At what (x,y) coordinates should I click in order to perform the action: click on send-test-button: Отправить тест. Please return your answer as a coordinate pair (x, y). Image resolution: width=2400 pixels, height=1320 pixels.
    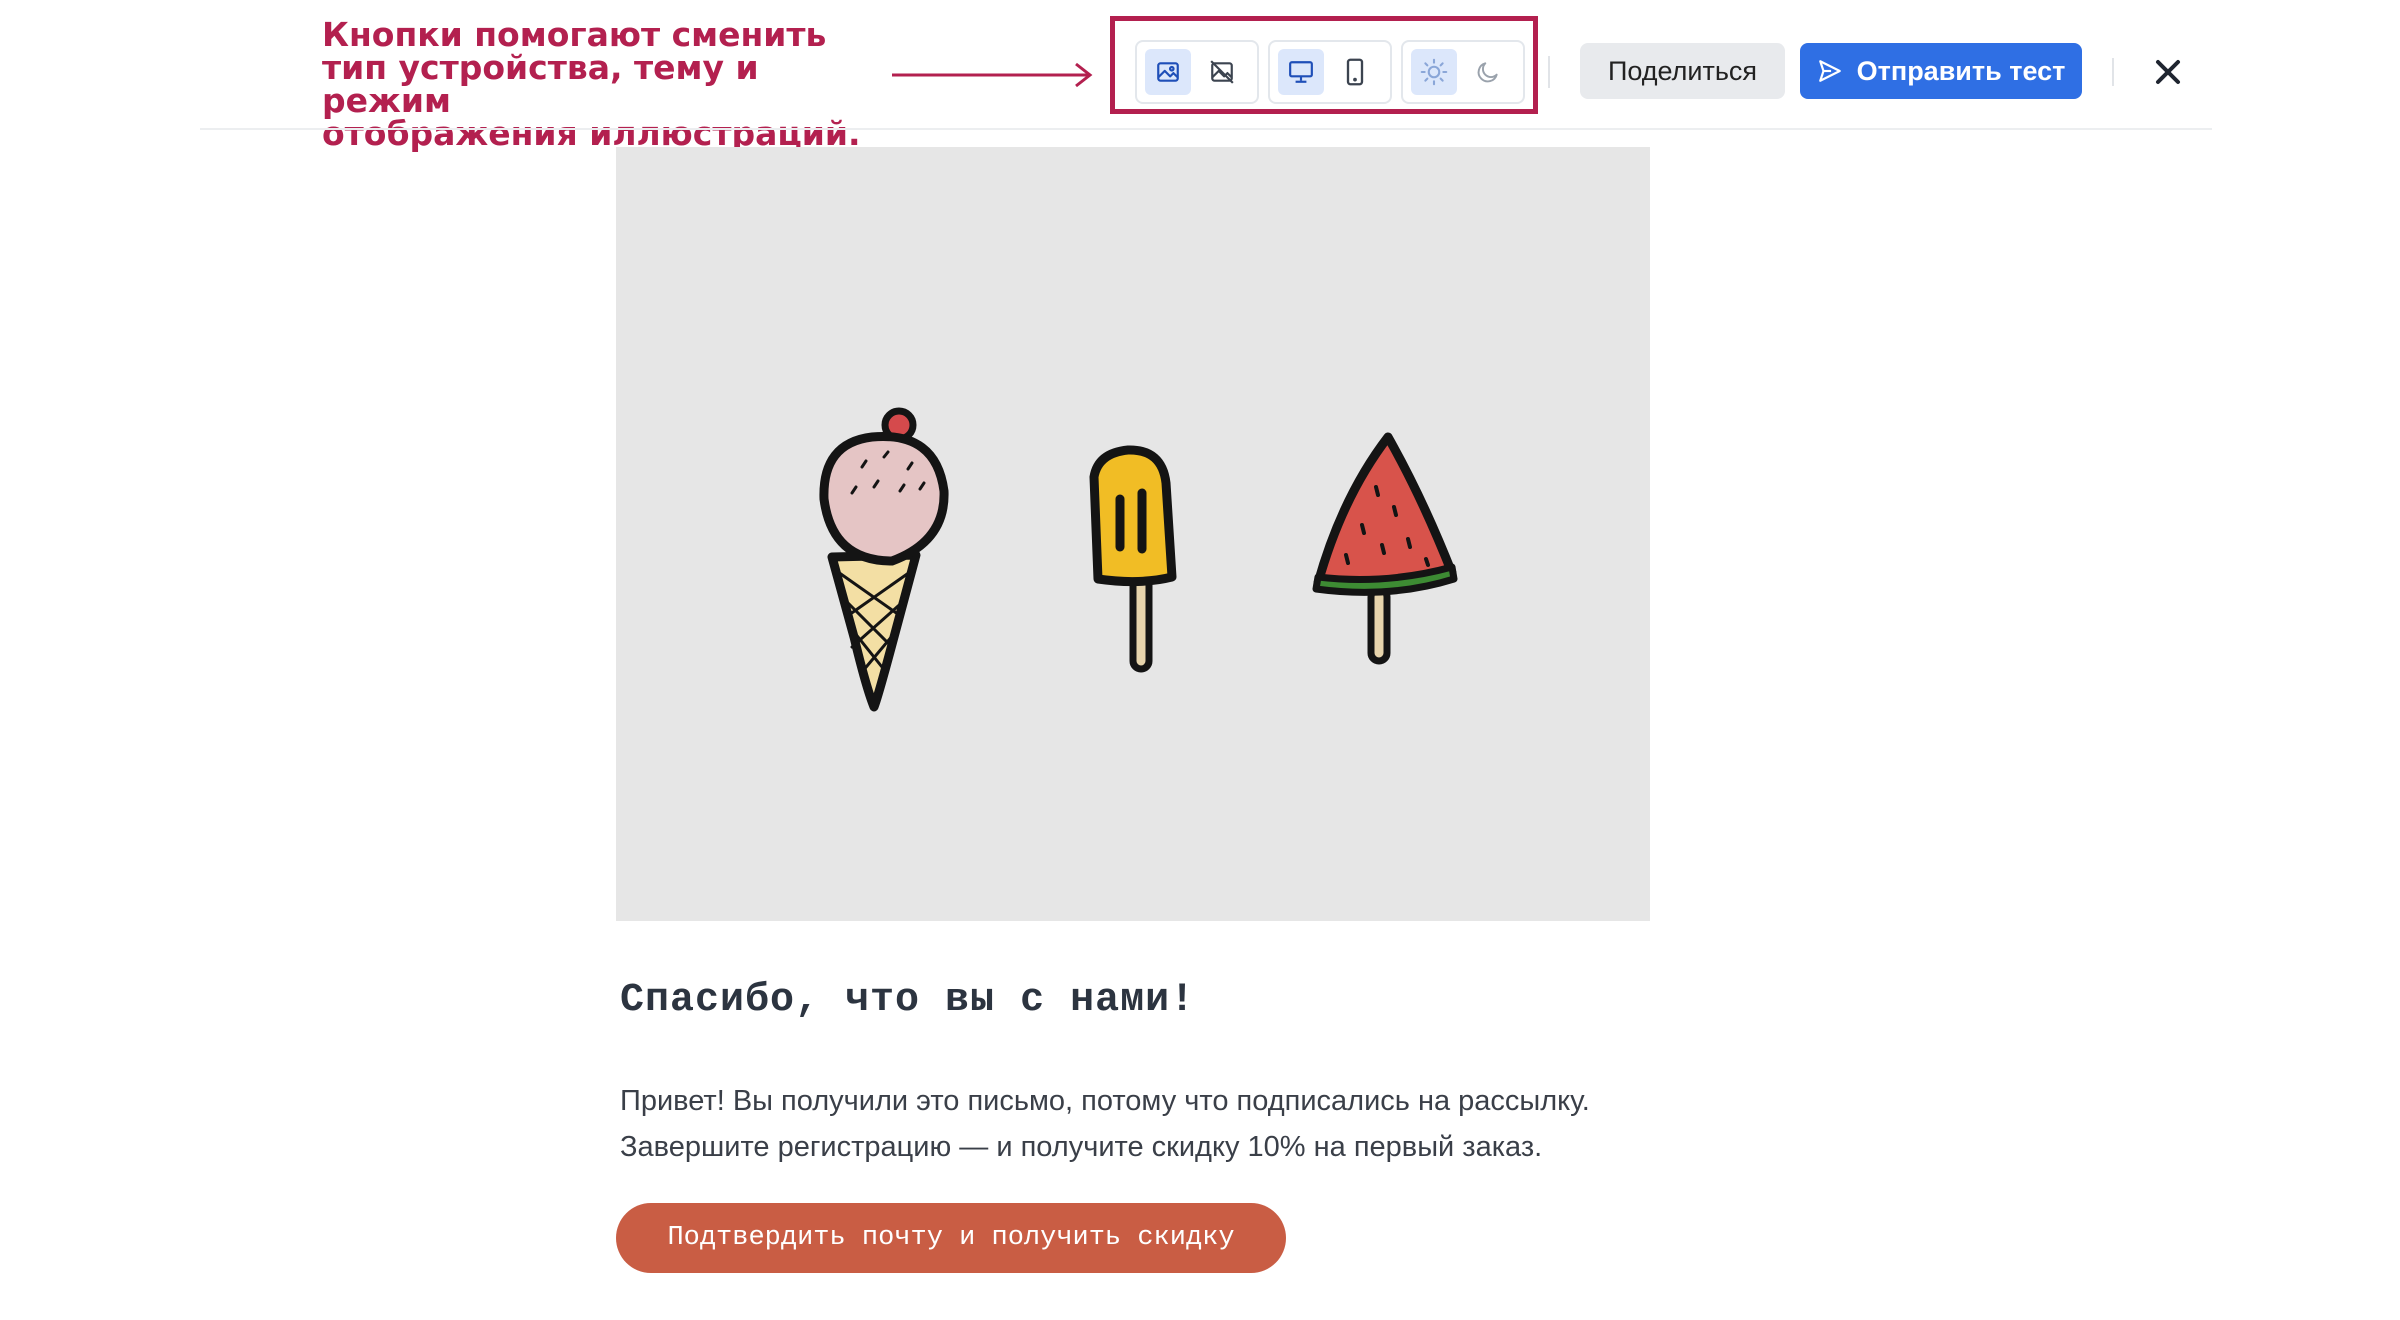
    Looking at the image, I should click on (1941, 71).